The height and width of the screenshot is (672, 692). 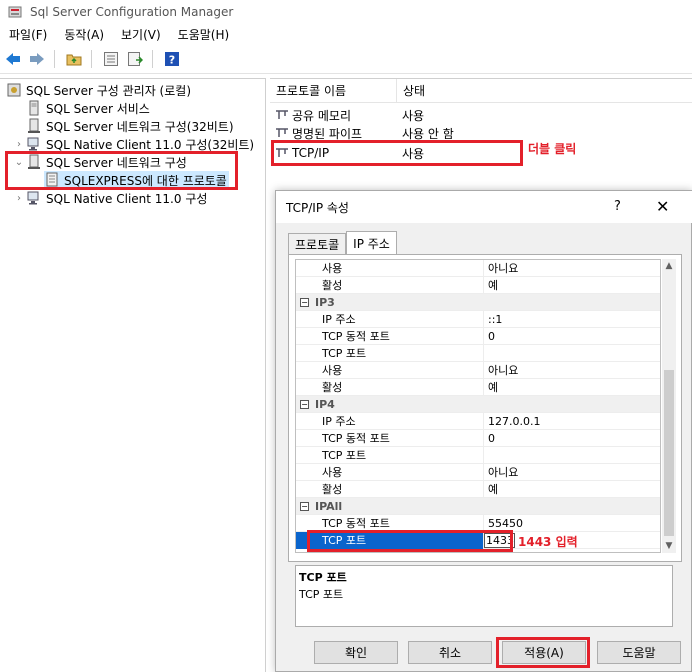 What do you see at coordinates (512, 421) in the screenshot?
I see `grid-value: 127.0.0.1` at bounding box center [512, 421].